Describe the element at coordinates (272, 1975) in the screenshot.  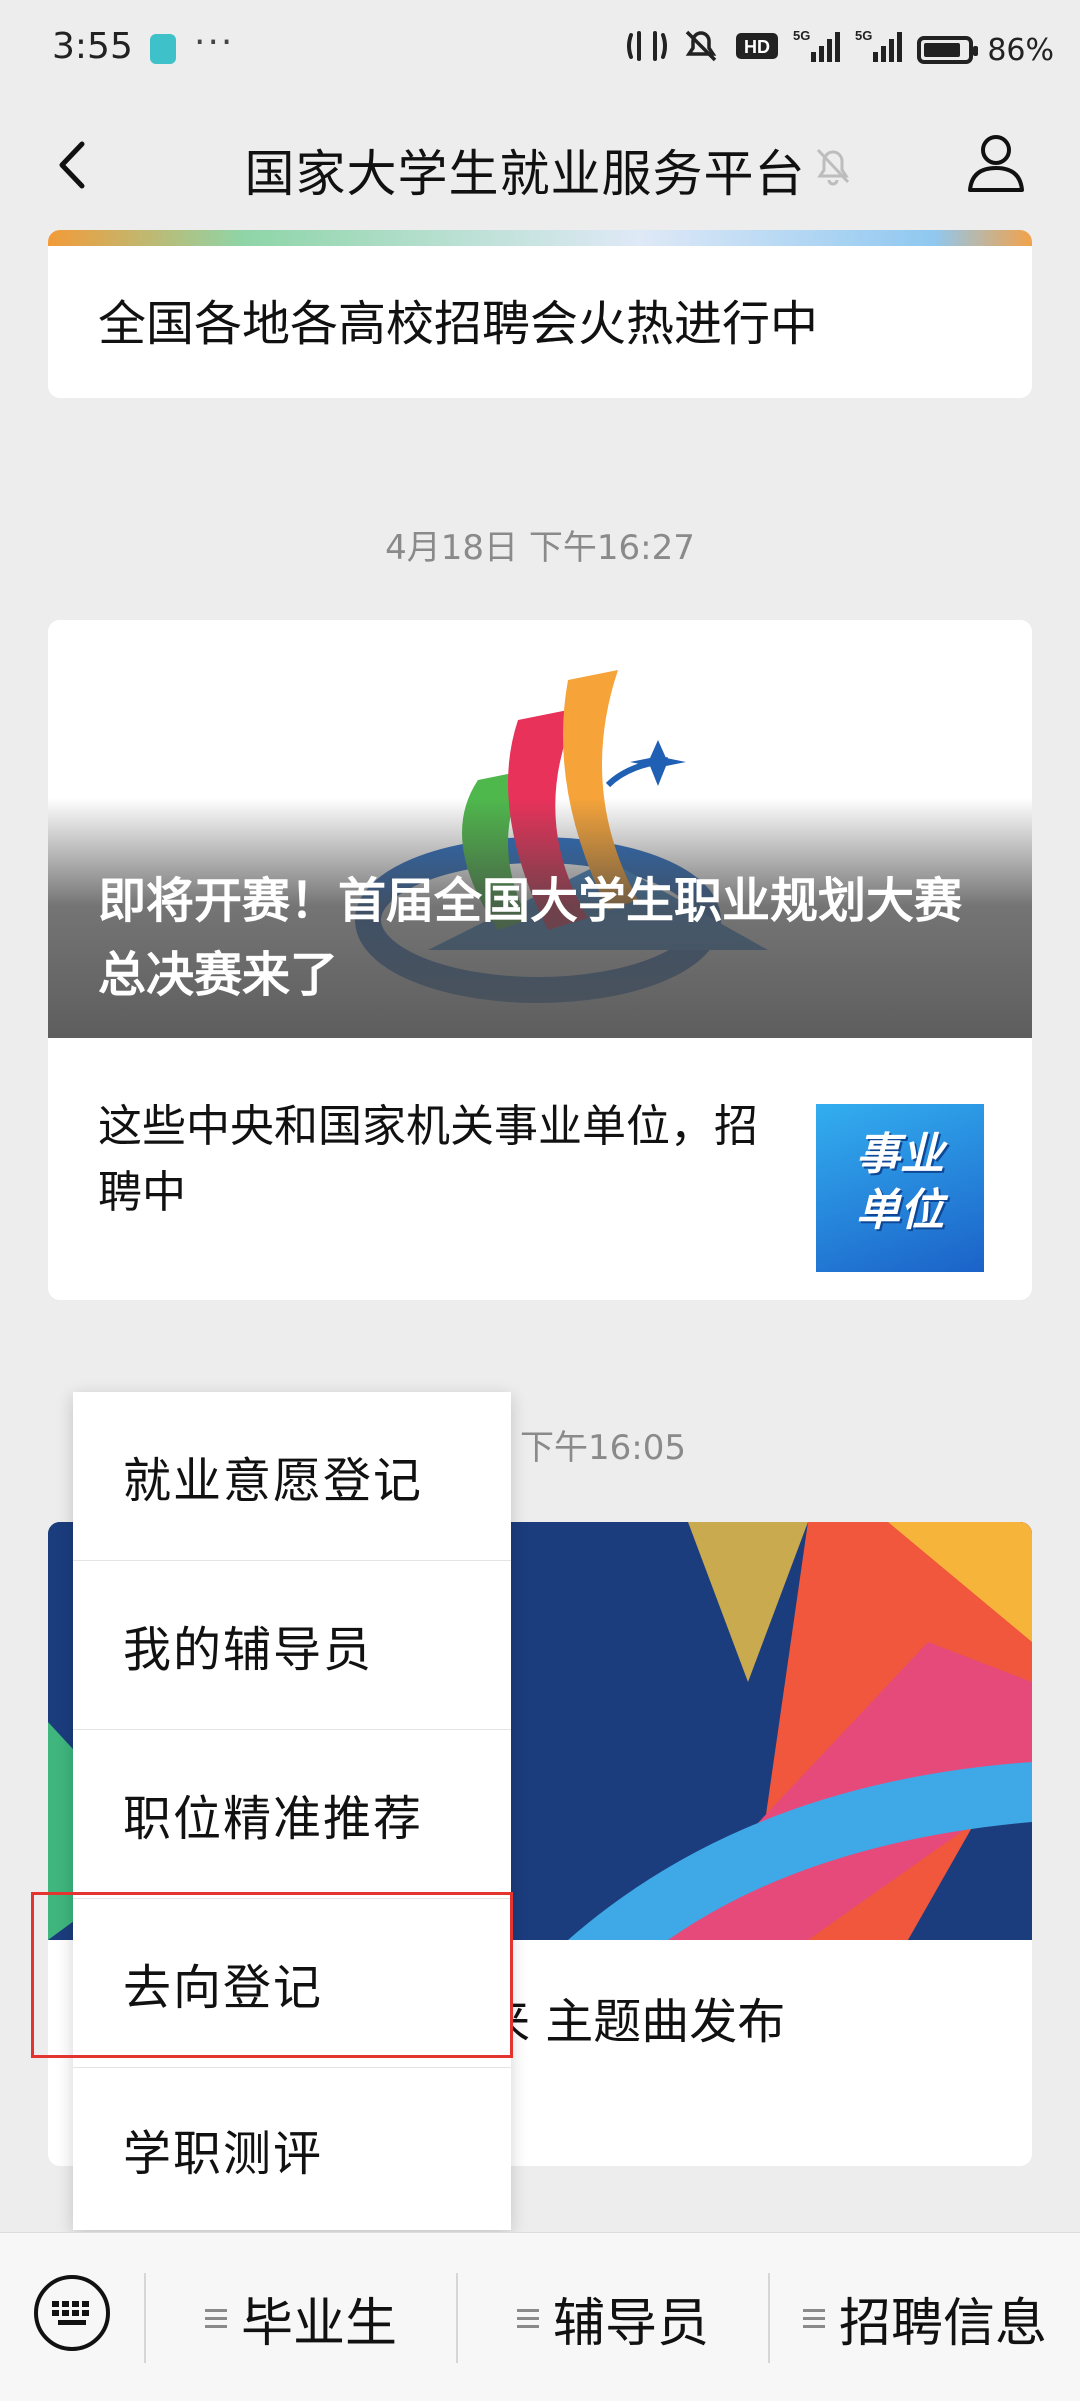
I see `highlight-box` at that location.